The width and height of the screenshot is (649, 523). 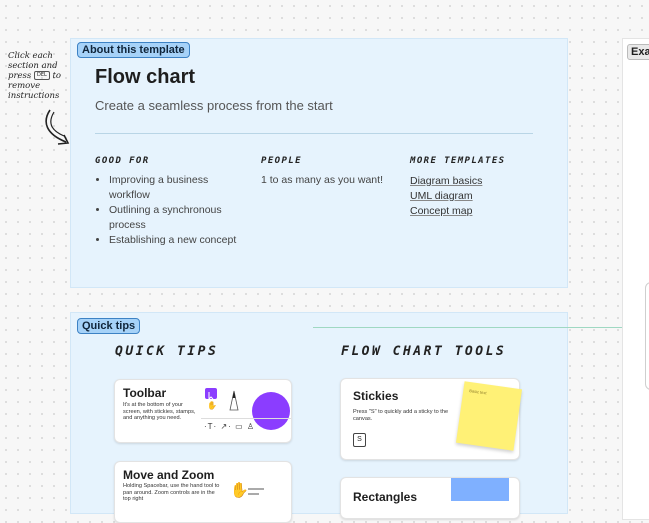 I want to click on del-key-badge: DEL, so click(x=41, y=75).